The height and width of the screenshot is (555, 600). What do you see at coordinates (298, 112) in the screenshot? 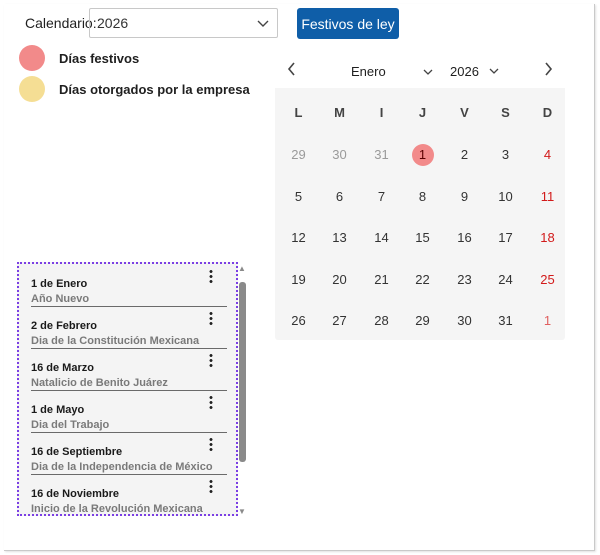
I see `weekday-header: L` at bounding box center [298, 112].